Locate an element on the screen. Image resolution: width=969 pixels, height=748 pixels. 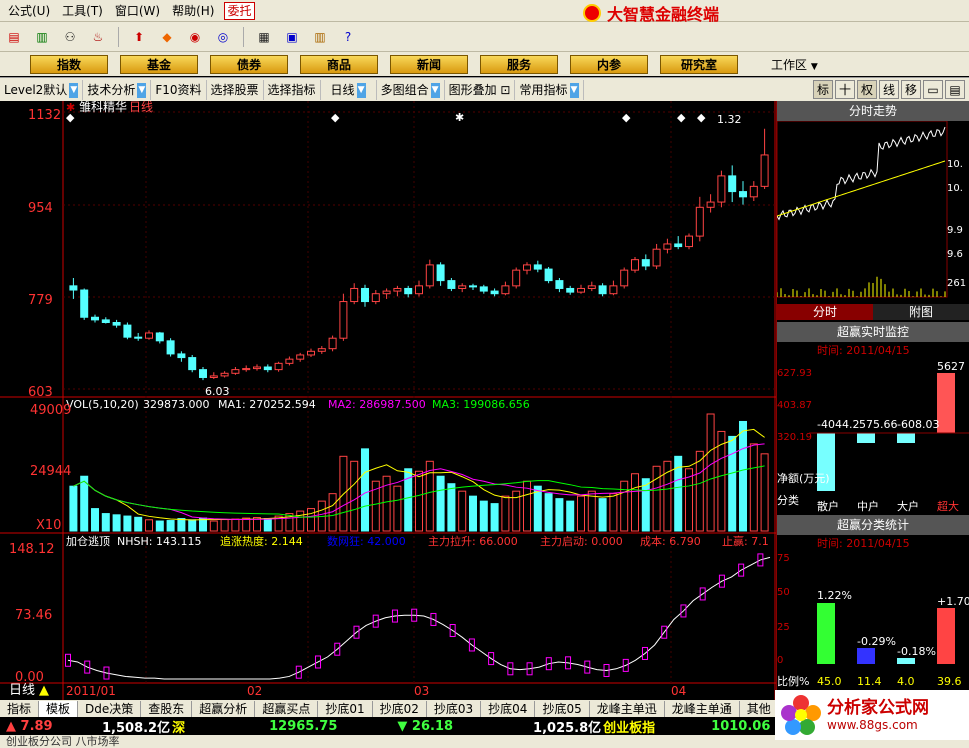
btn-crosshair: 十 is located at coordinates (845, 89).